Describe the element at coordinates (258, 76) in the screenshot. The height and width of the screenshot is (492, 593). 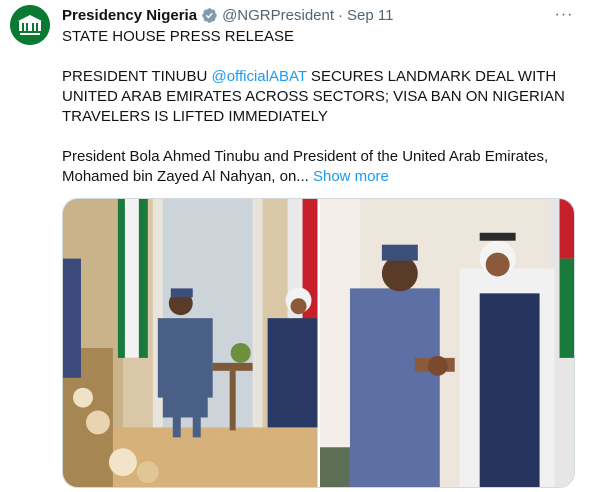
I see `mention-link: @officialABAT` at that location.